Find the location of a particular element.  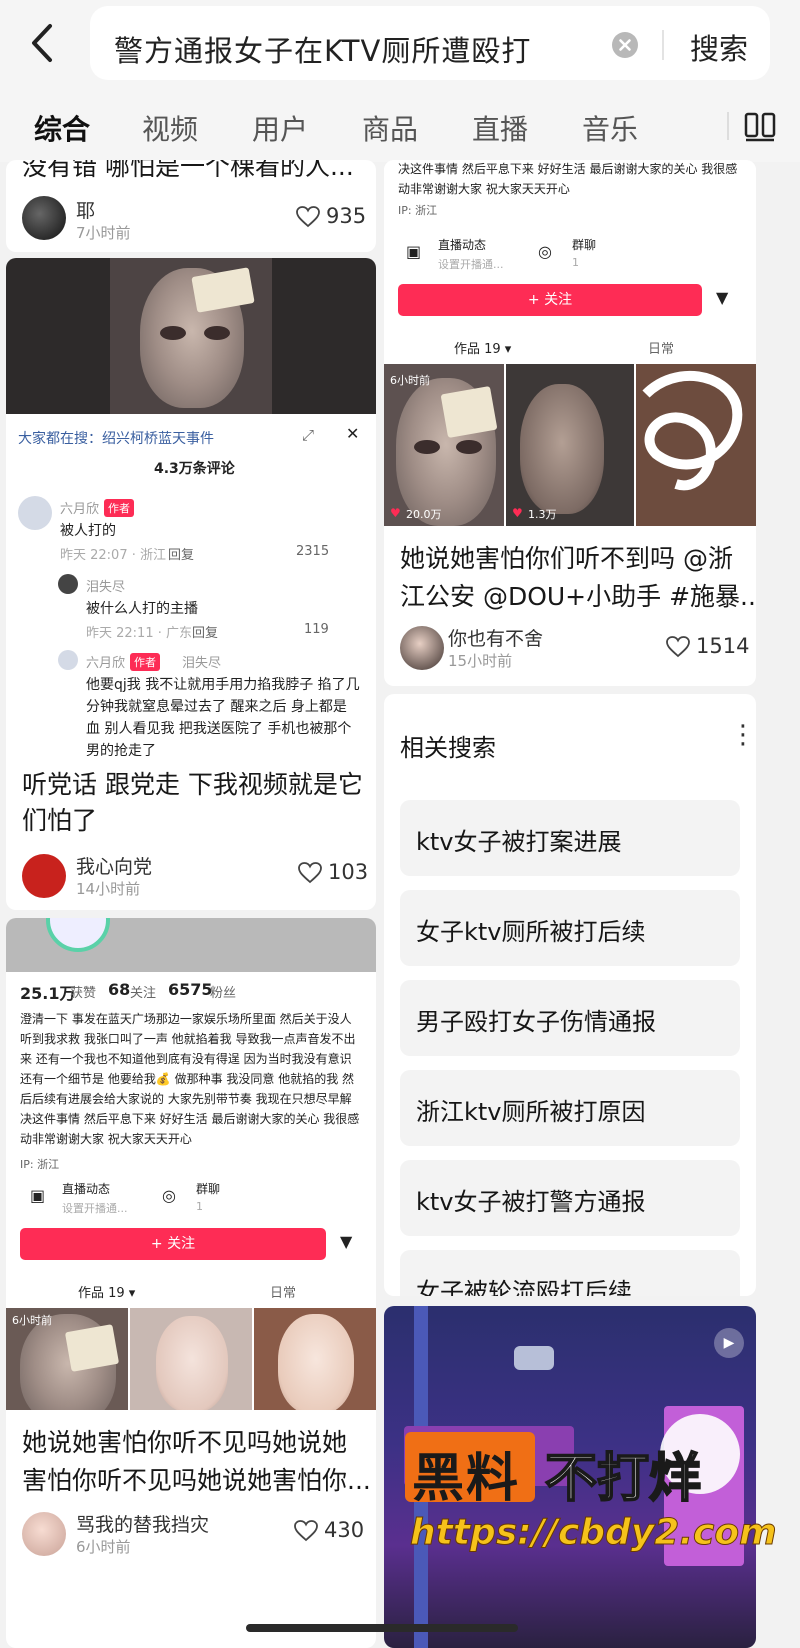

live-icon: ▣ is located at coordinates (414, 251).